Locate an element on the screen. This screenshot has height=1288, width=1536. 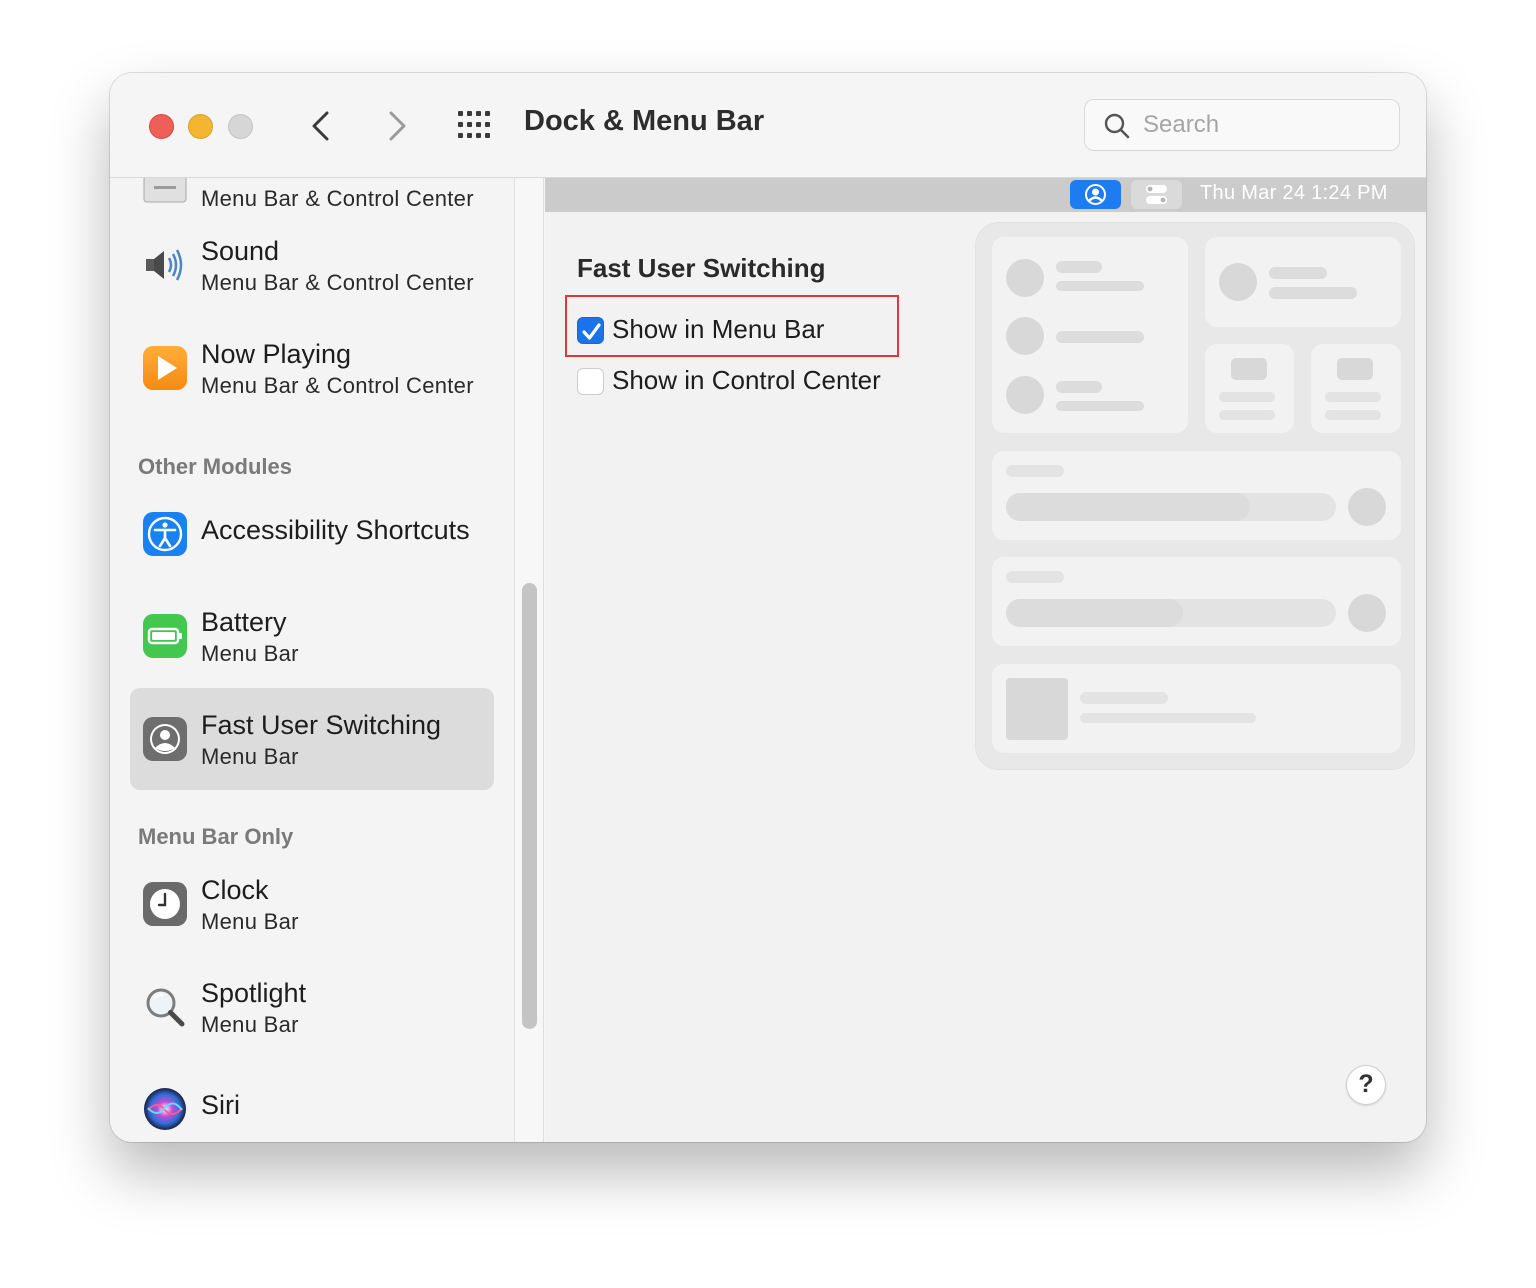
window-title: Dock & Menu Bar is located at coordinates (644, 121).